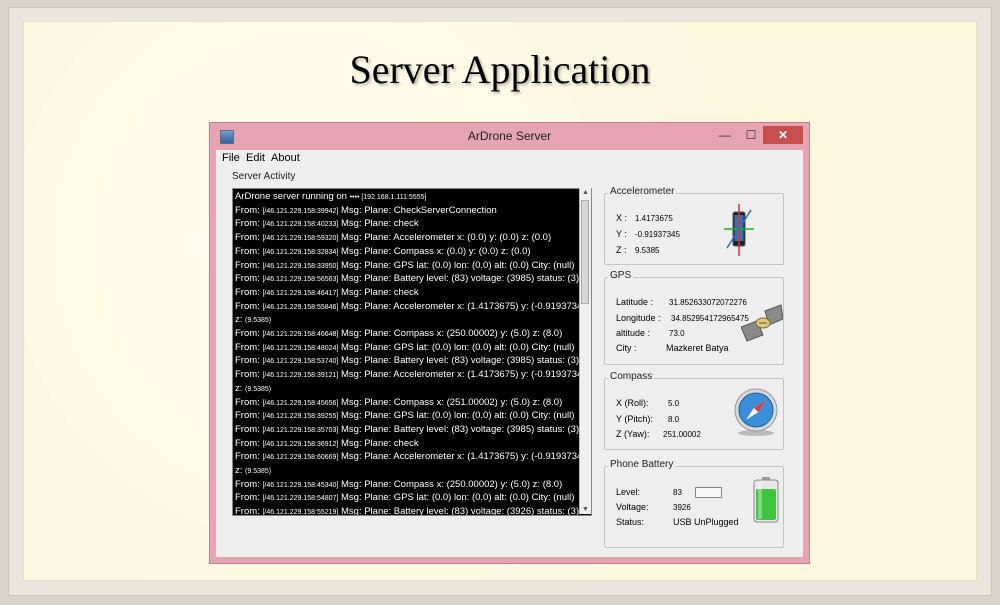 This screenshot has height=605, width=1000. What do you see at coordinates (677, 492) in the screenshot?
I see `battery-level-value: 83` at bounding box center [677, 492].